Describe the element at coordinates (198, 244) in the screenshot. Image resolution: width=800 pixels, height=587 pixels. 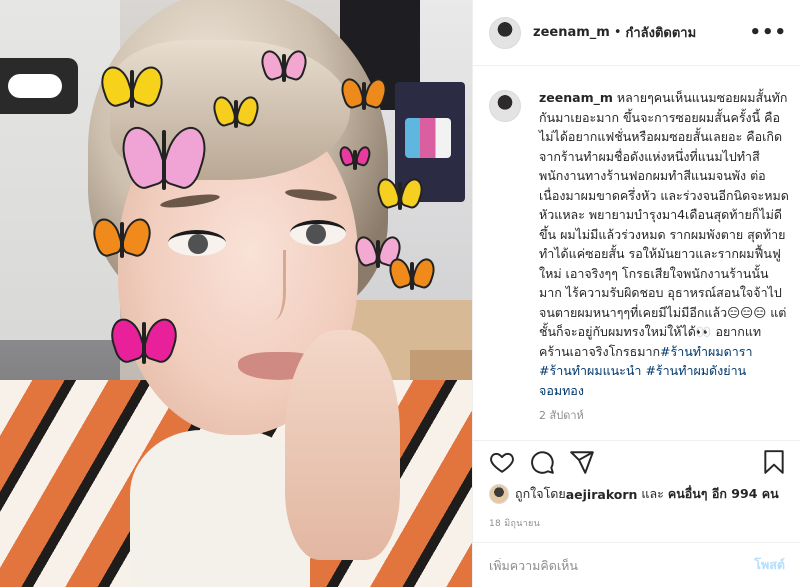
I see `person-iris-left` at that location.